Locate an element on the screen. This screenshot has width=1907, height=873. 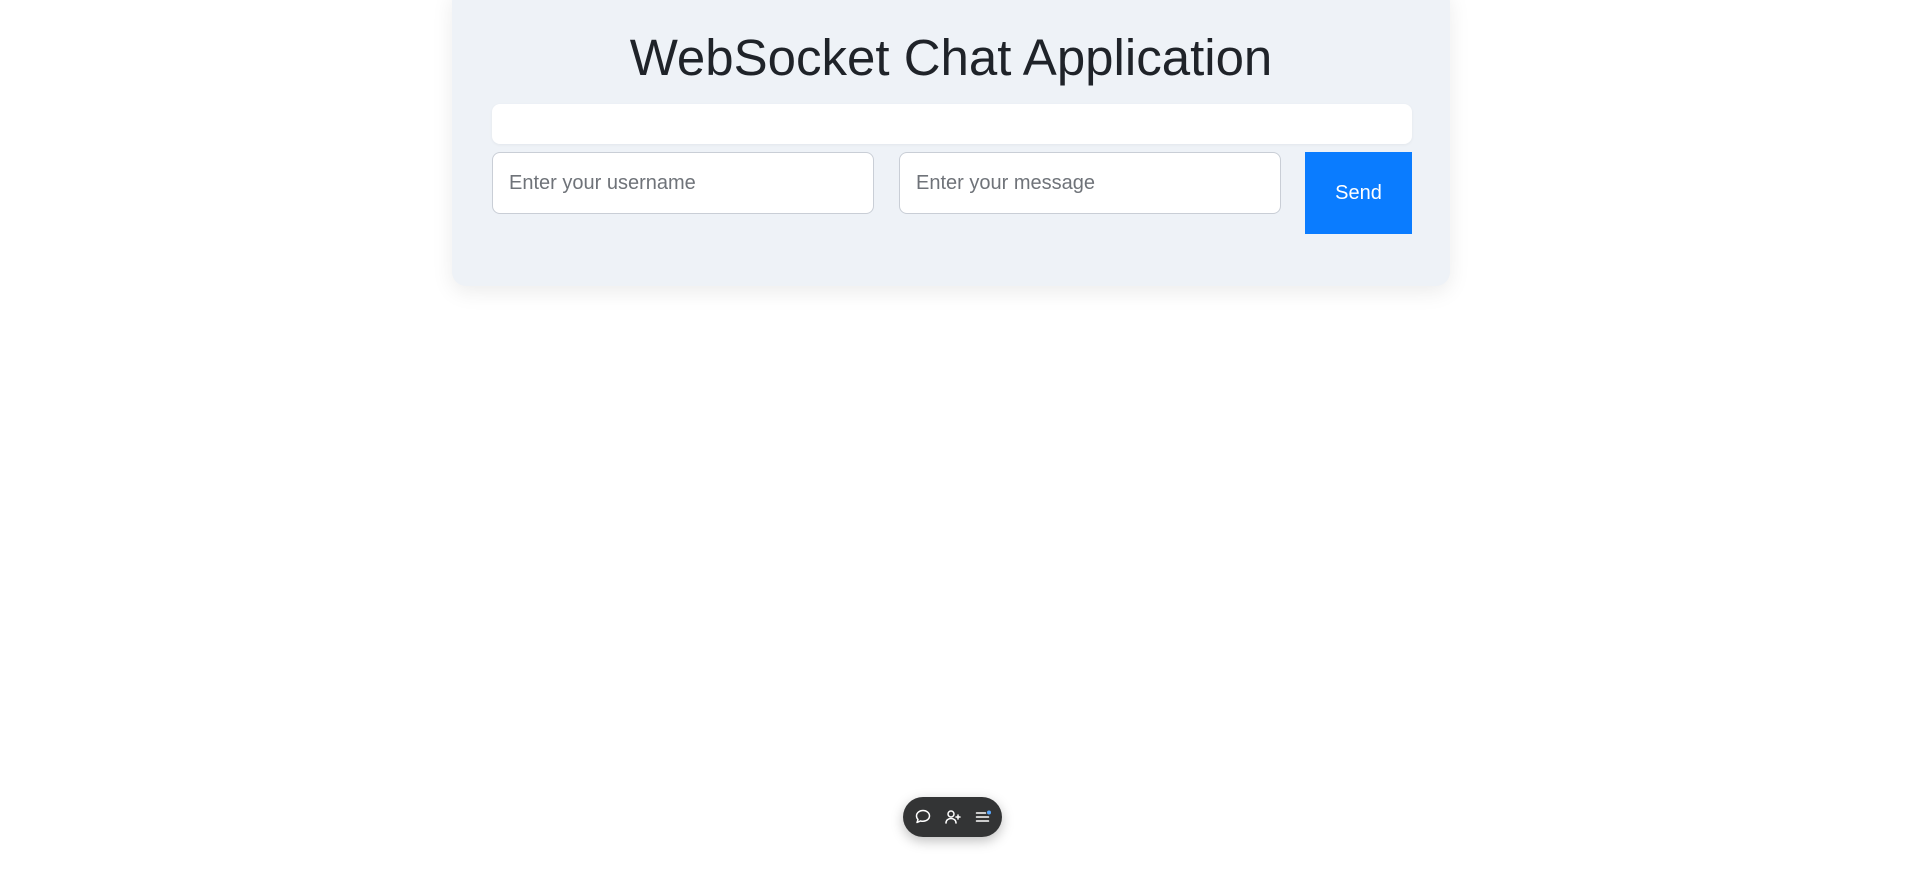
add-user-icon is located at coordinates (953, 817).